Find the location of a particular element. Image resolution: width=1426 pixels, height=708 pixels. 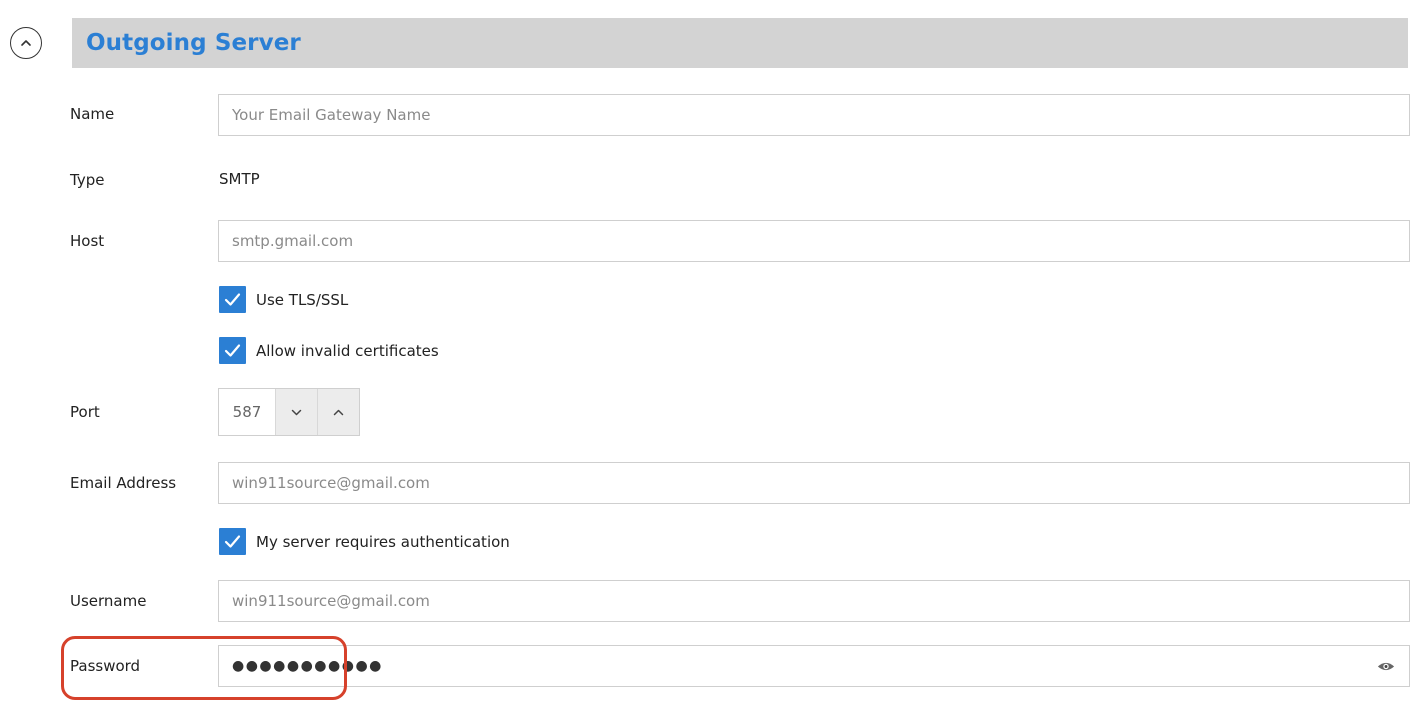

chevron-down-icon is located at coordinates (296, 412).